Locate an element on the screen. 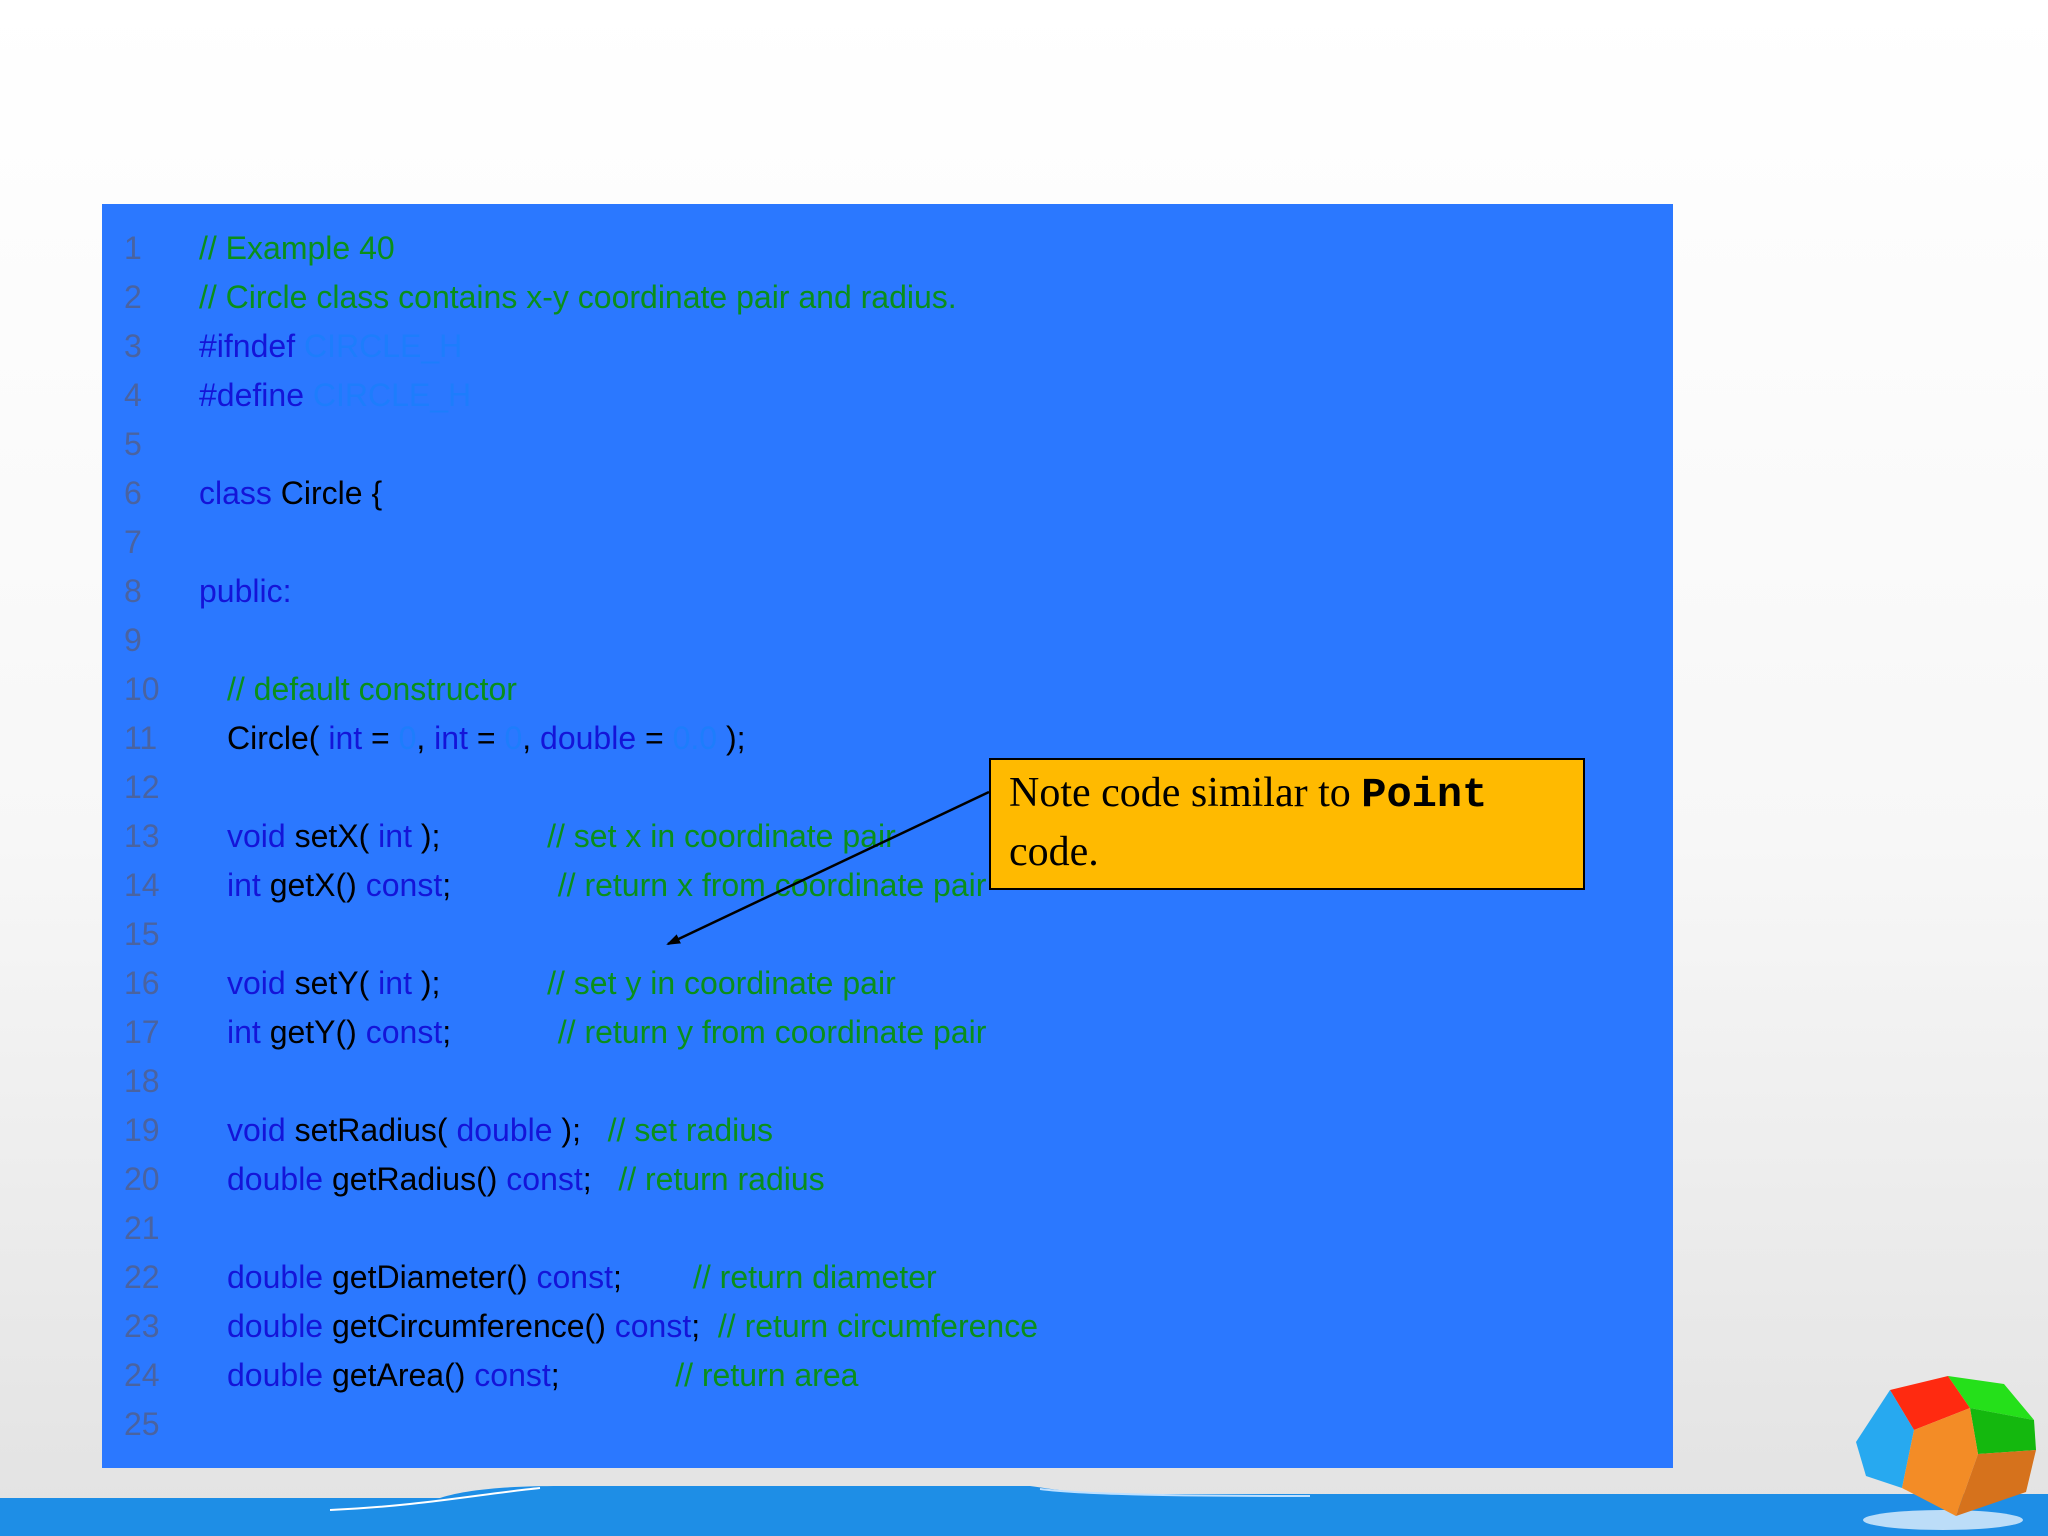  code-line: 8 public: is located at coordinates (887, 591).